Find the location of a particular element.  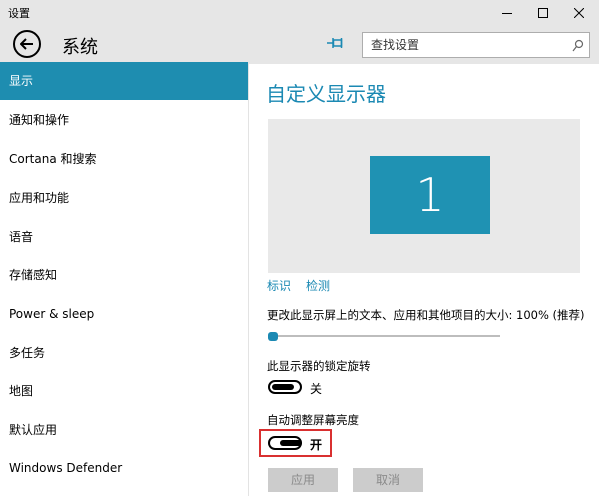

section-title: 自定义显示器 is located at coordinates (326, 94).